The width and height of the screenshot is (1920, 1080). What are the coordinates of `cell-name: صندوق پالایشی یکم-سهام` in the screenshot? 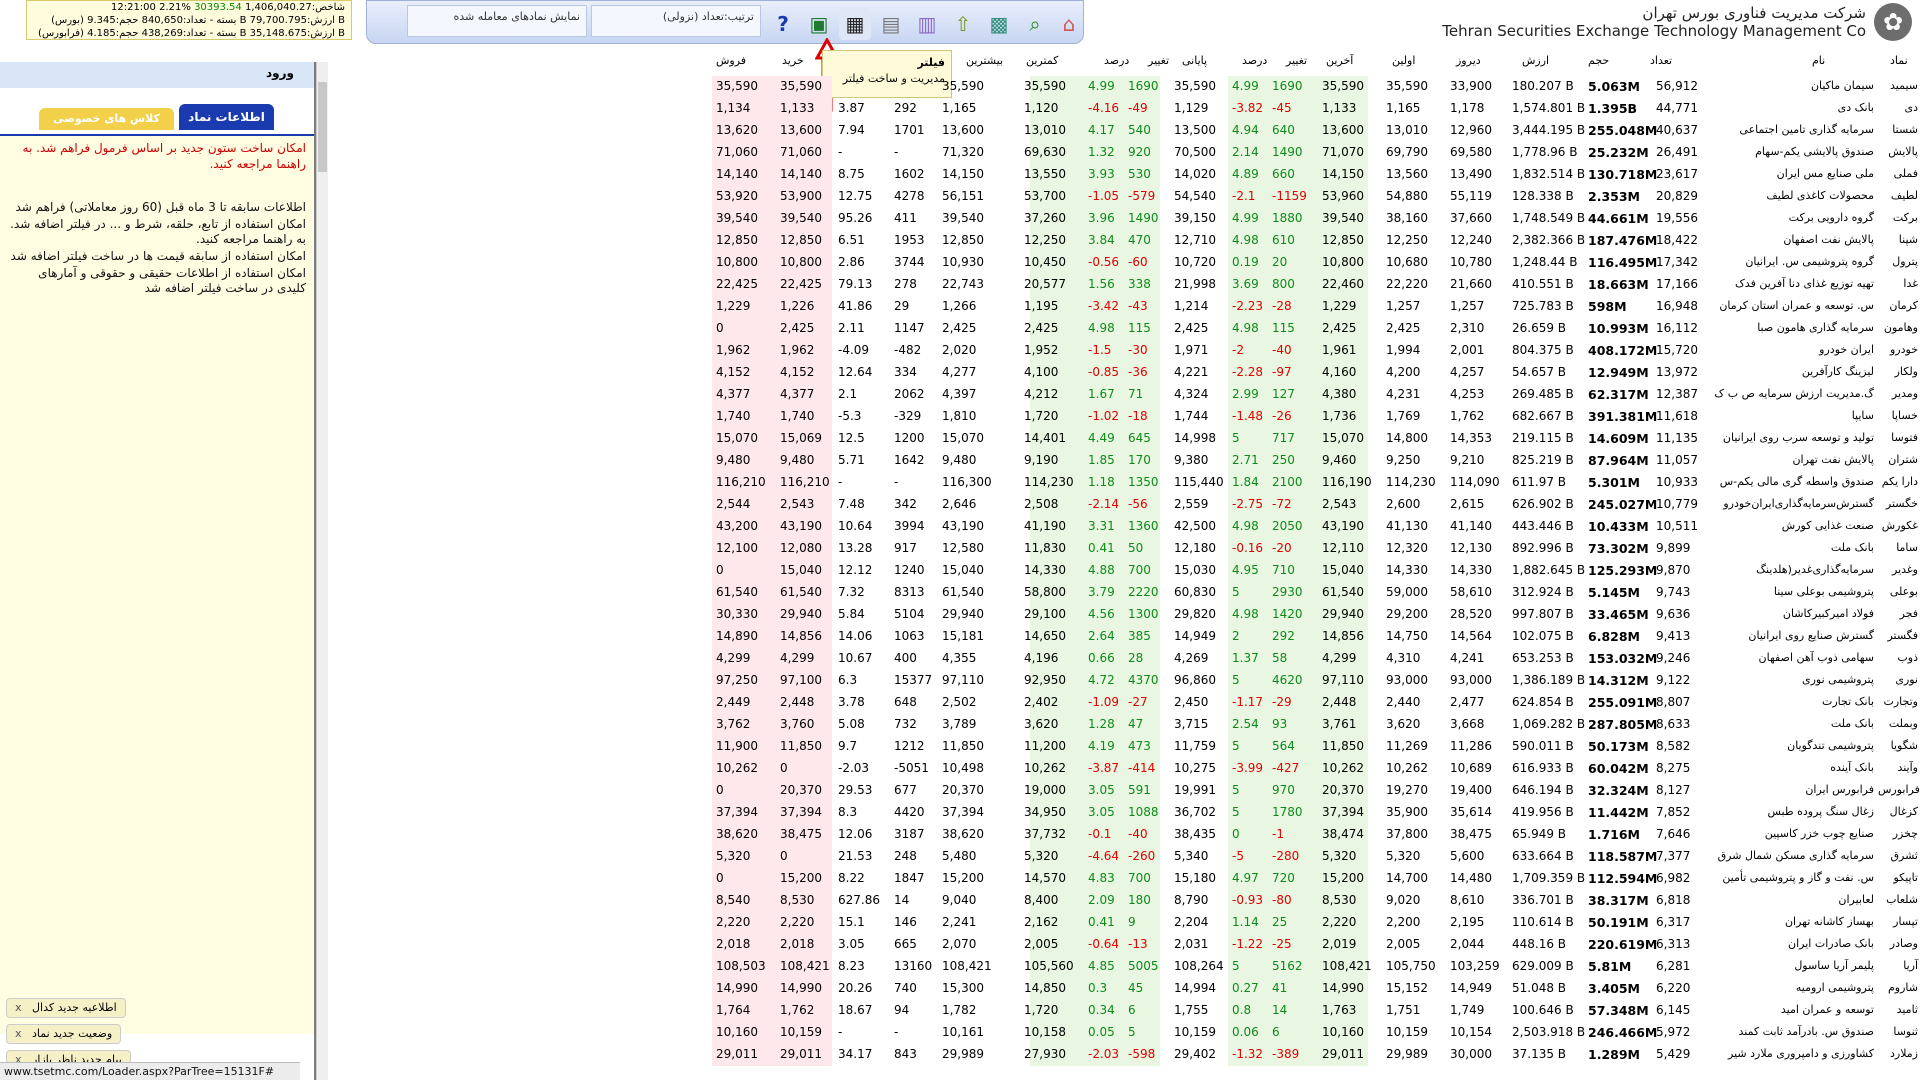 It's located at (1789, 151).